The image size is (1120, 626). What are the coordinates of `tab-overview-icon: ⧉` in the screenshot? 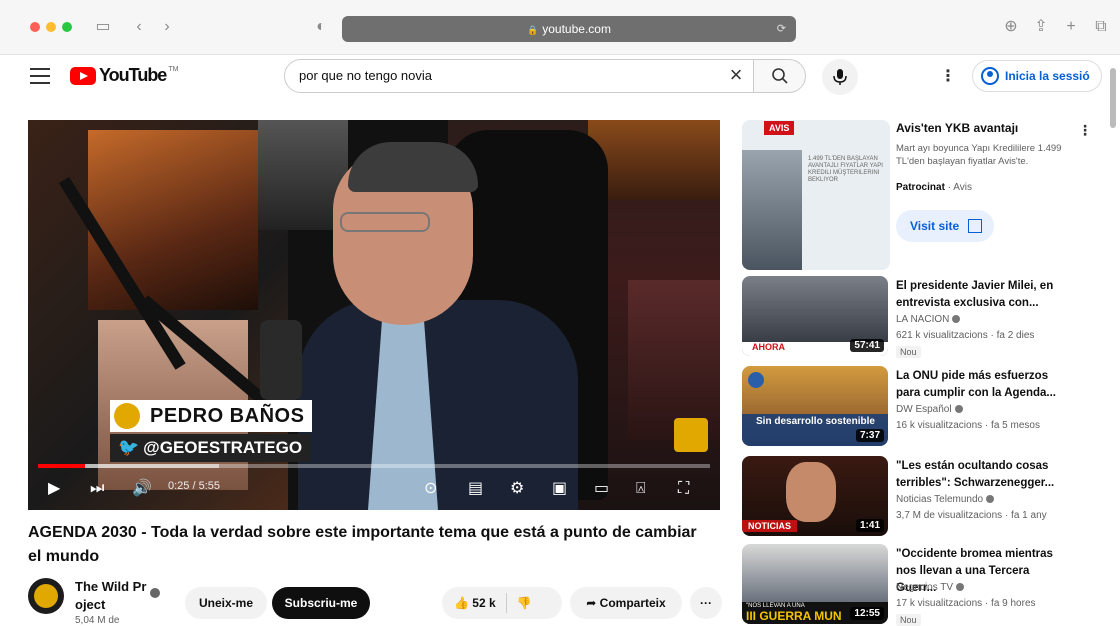 It's located at (1101, 27).